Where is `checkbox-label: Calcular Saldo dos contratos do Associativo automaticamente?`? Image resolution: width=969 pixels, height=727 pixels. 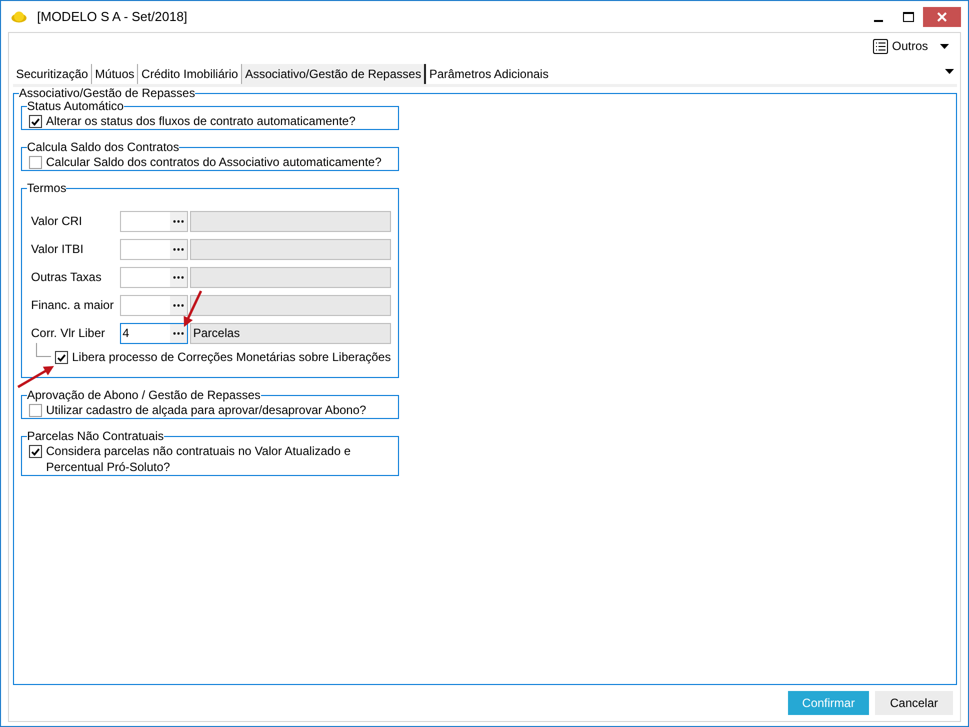
checkbox-label: Calcular Saldo dos contratos do Associativo automaticamente? is located at coordinates (214, 162).